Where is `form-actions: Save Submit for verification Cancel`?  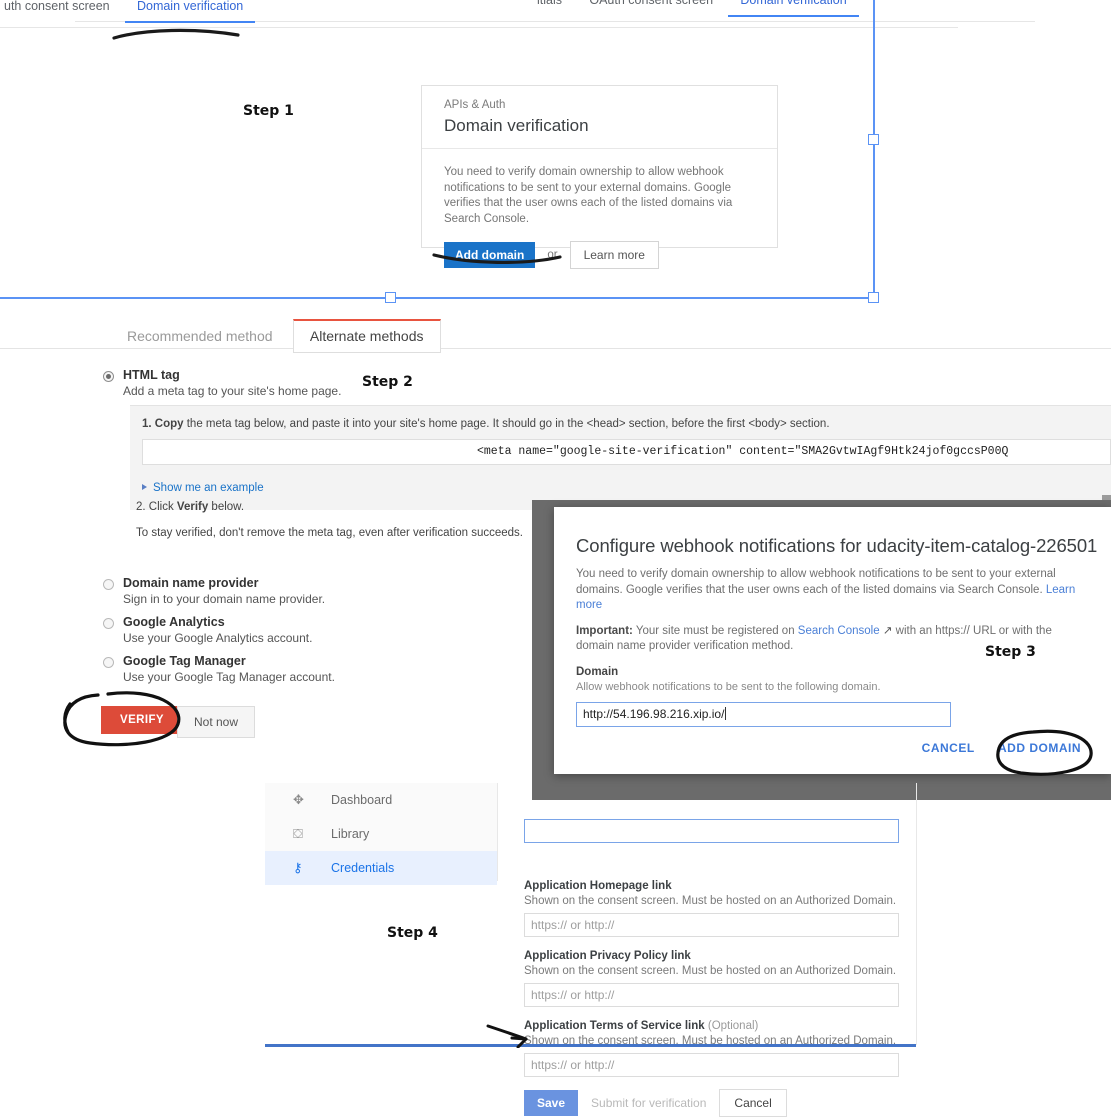 form-actions: Save Submit for verification Cancel is located at coordinates (720, 1103).